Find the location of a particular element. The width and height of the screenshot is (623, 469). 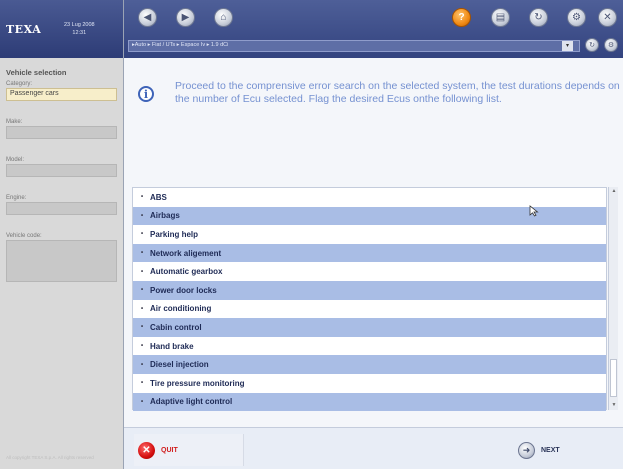

category-label: Category: is located at coordinates (19, 84).